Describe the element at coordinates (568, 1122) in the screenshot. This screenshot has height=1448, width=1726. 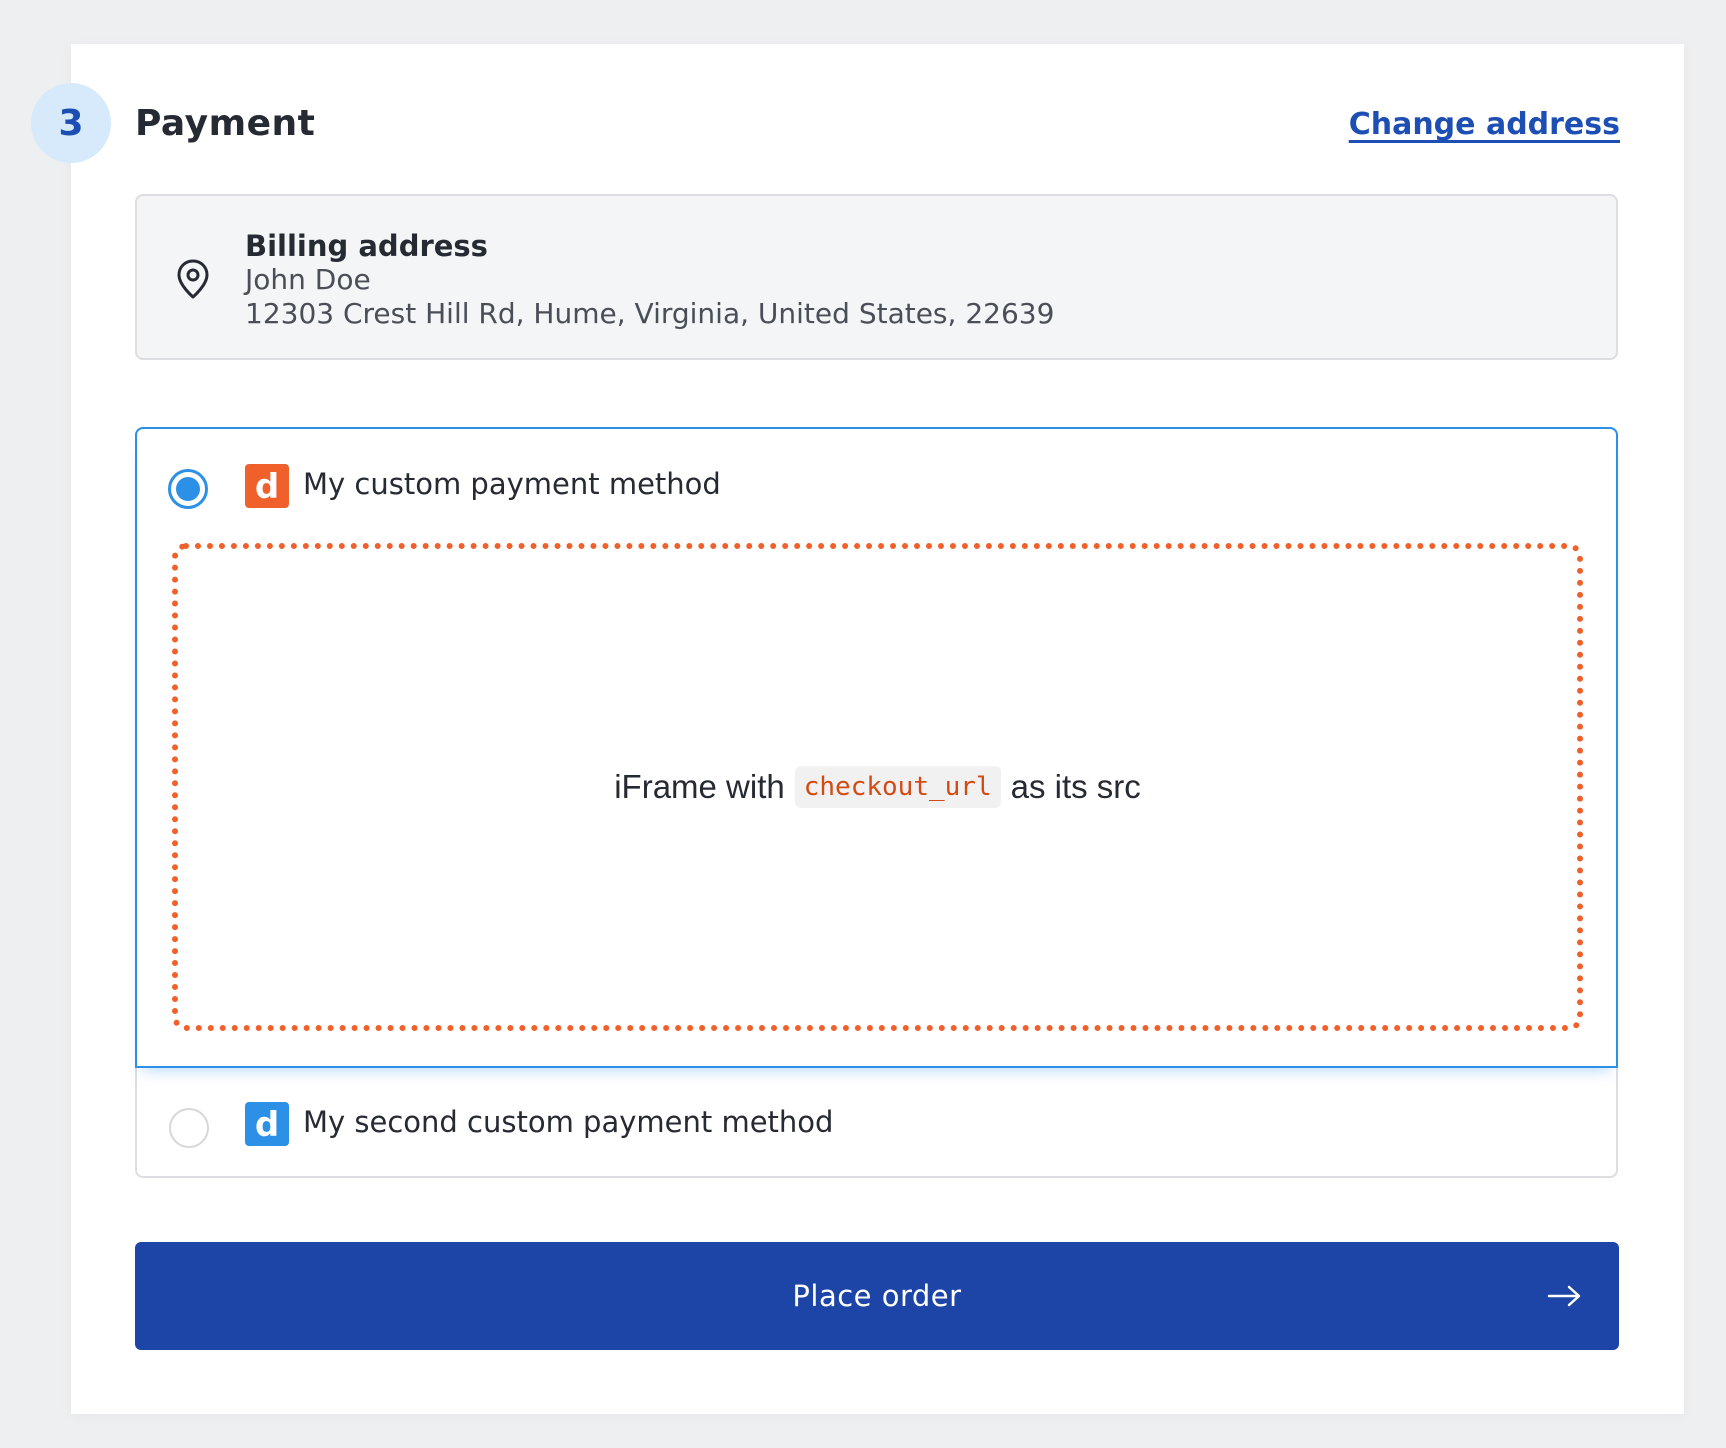
I see `payment-method-2-label: My second custom payment method` at that location.